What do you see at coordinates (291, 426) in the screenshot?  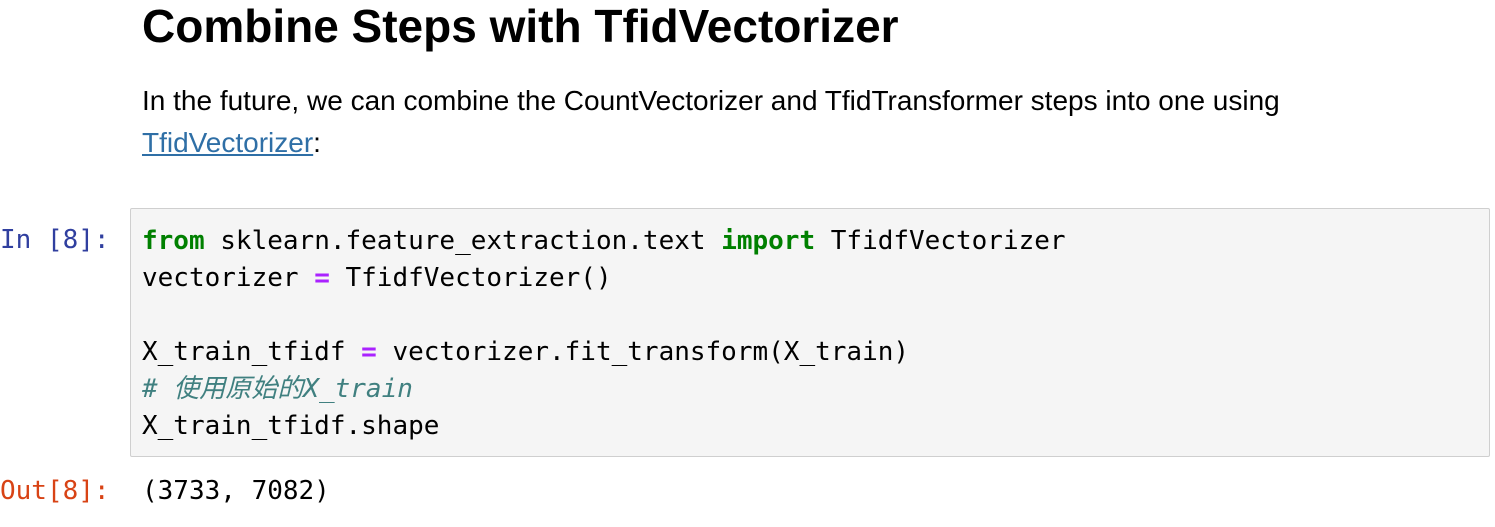 I see `code-line-6: X_train_tfidf.shape` at bounding box center [291, 426].